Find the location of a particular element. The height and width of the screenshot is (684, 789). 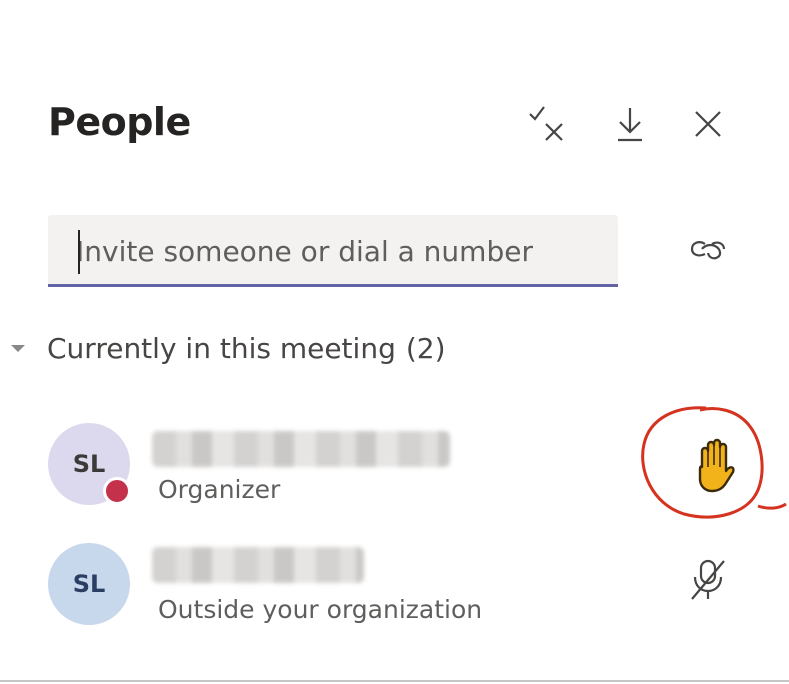

download-button is located at coordinates (630, 124).